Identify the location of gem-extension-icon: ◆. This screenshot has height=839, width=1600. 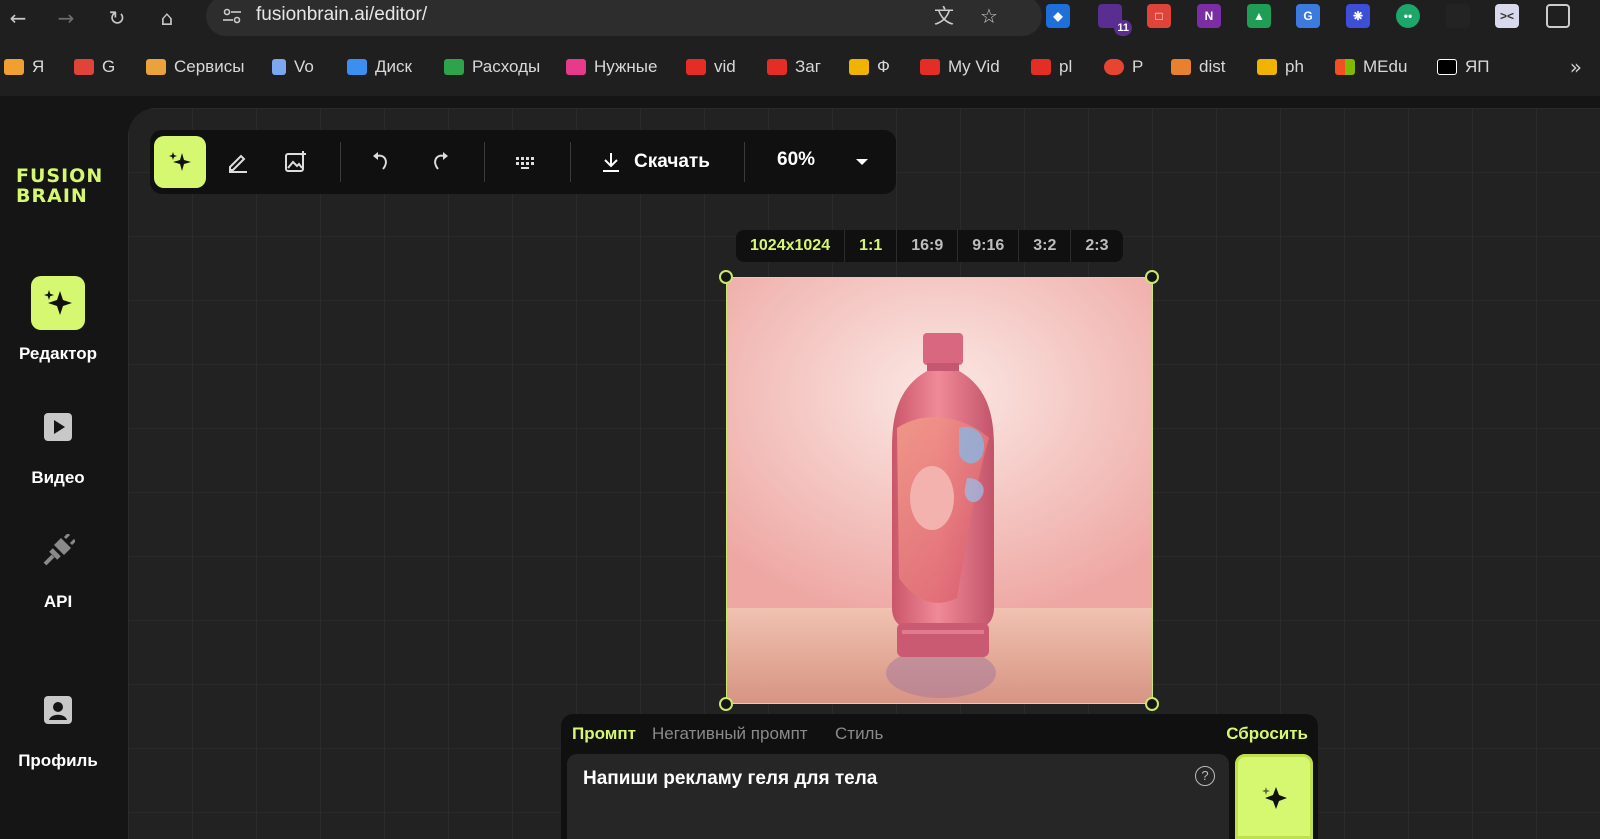
(1058, 16).